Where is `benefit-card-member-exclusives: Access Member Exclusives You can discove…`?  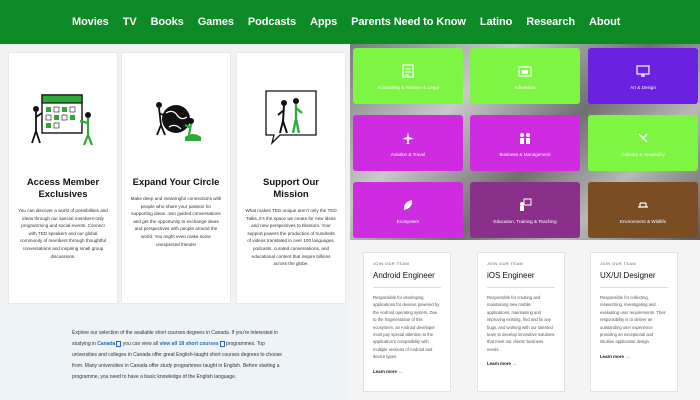 benefit-card-member-exclusives: Access Member Exclusives You can discove… is located at coordinates (63, 178).